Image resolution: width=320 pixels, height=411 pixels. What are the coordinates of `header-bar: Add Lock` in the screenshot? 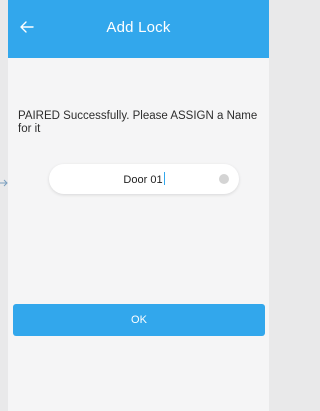 It's located at (138, 29).